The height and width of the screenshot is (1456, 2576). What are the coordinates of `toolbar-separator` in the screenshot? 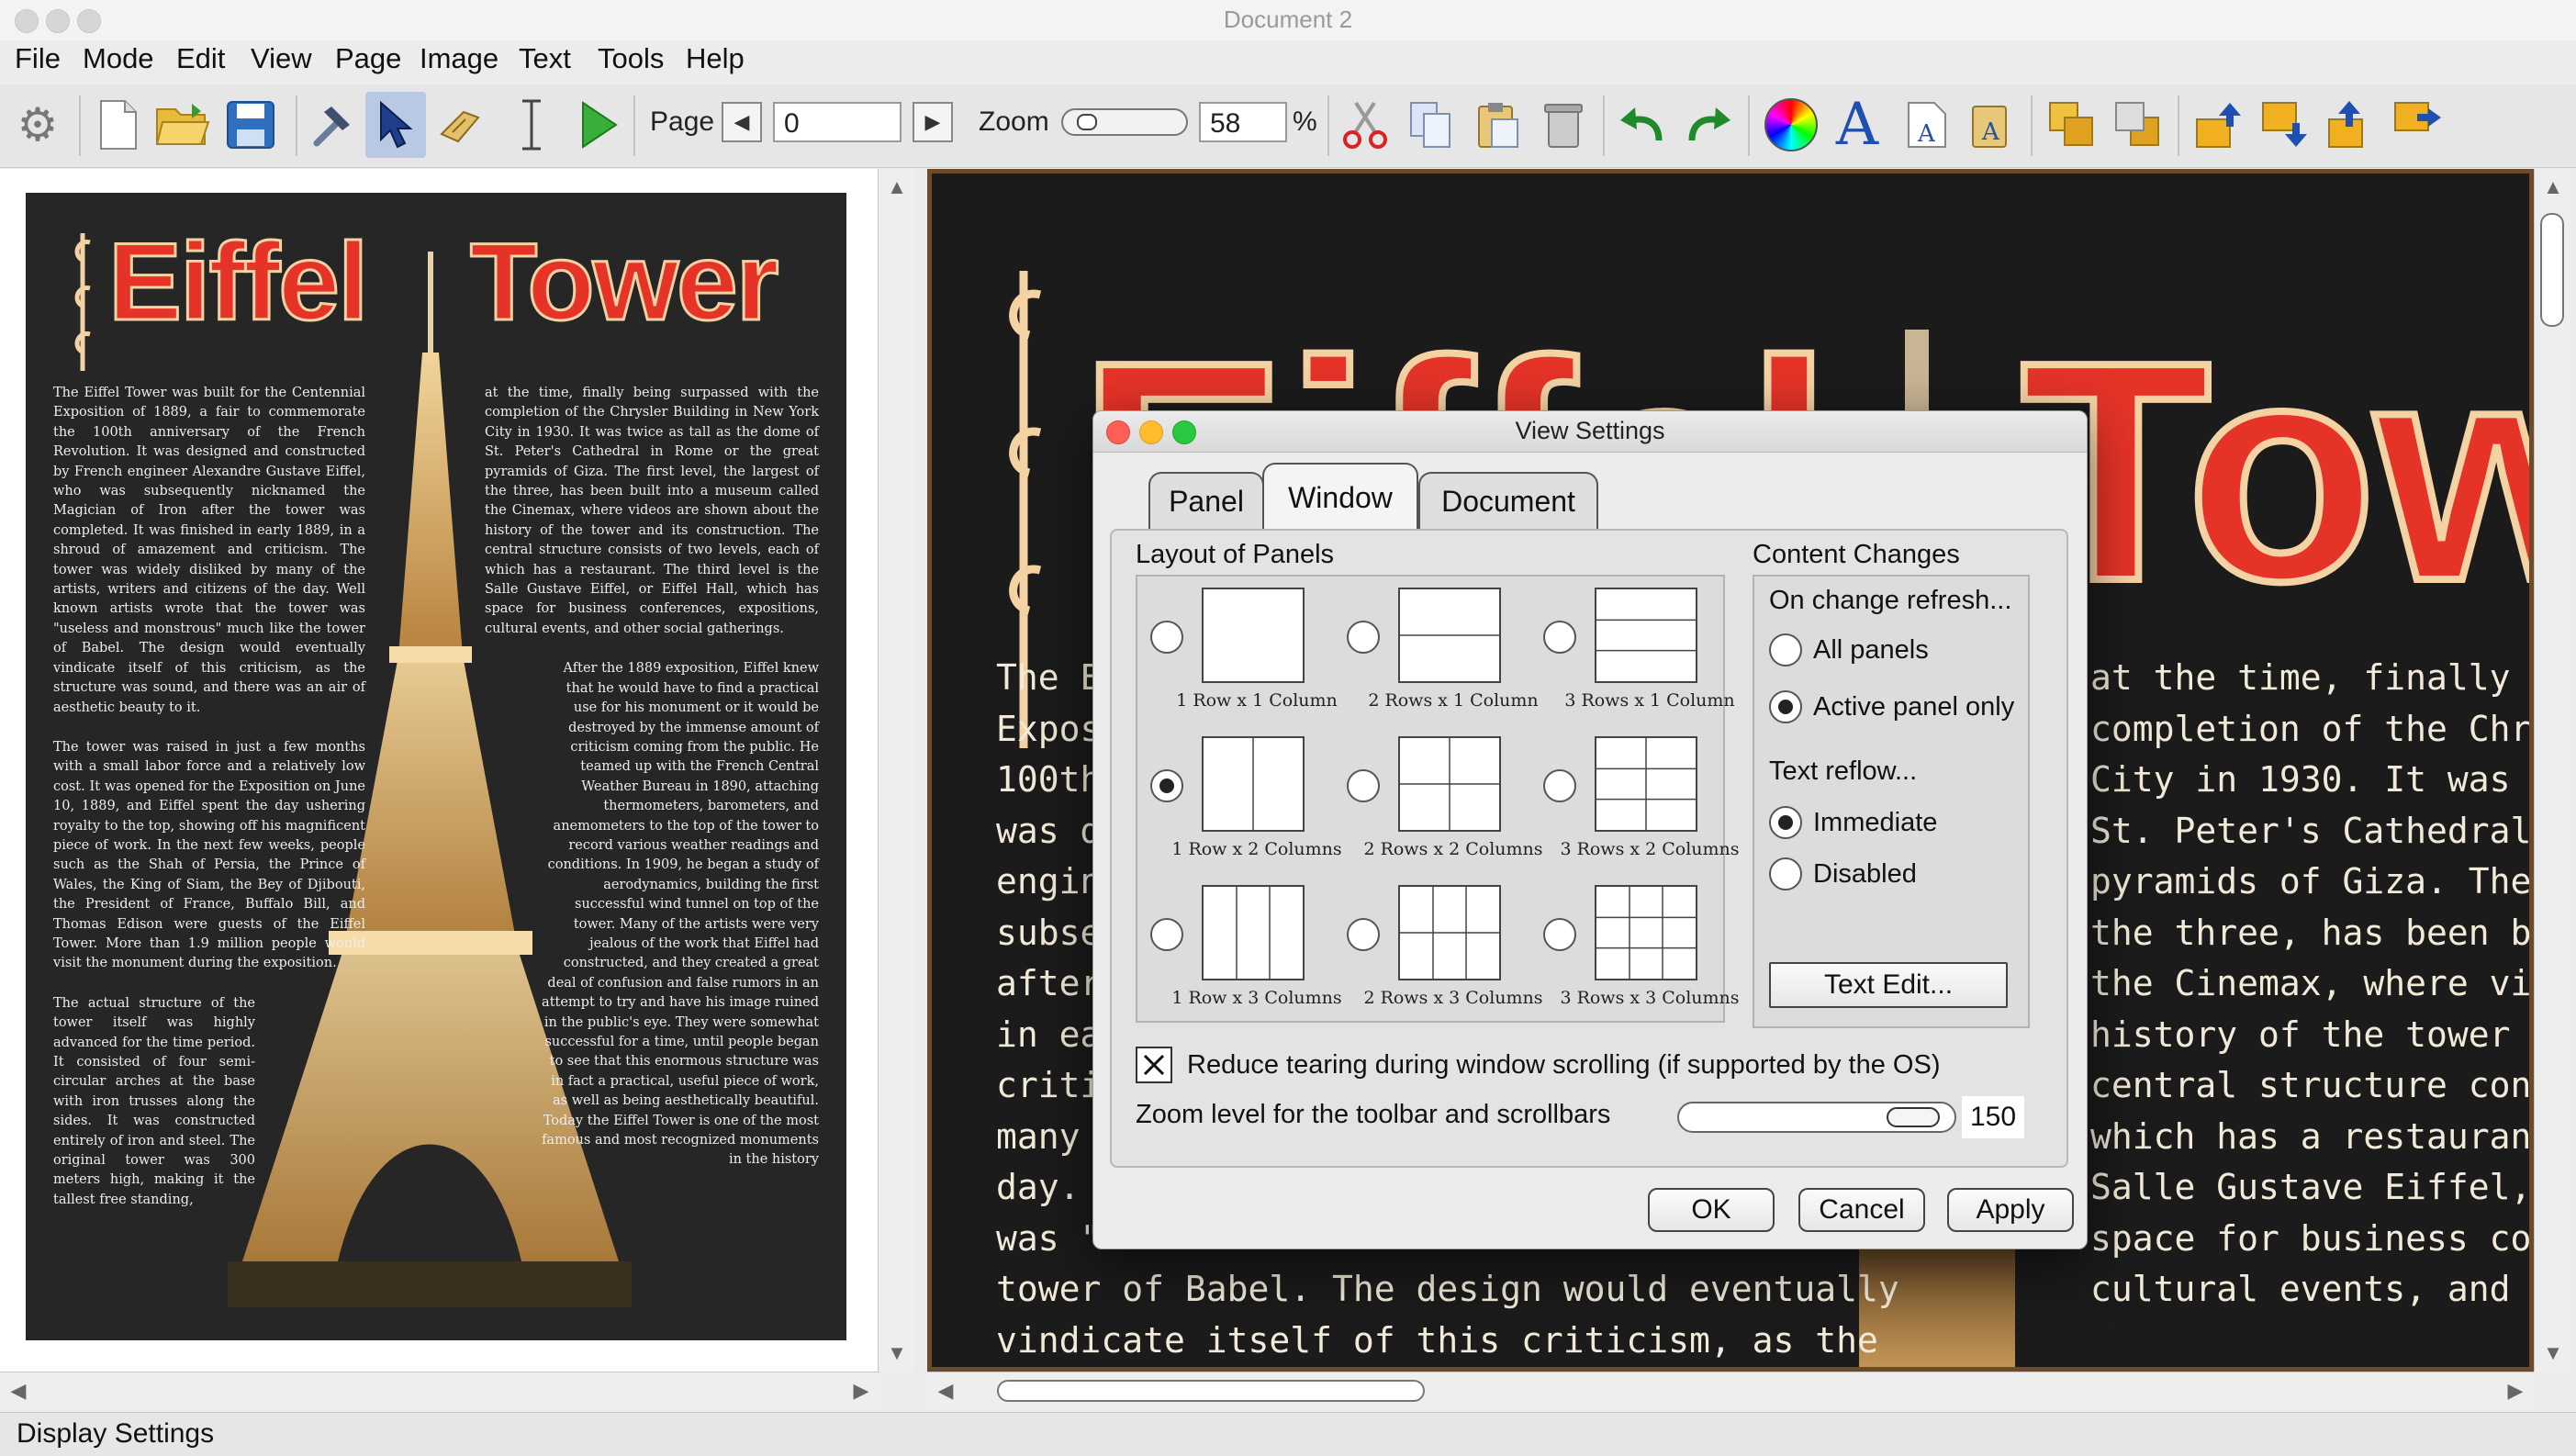 It's located at (1749, 125).